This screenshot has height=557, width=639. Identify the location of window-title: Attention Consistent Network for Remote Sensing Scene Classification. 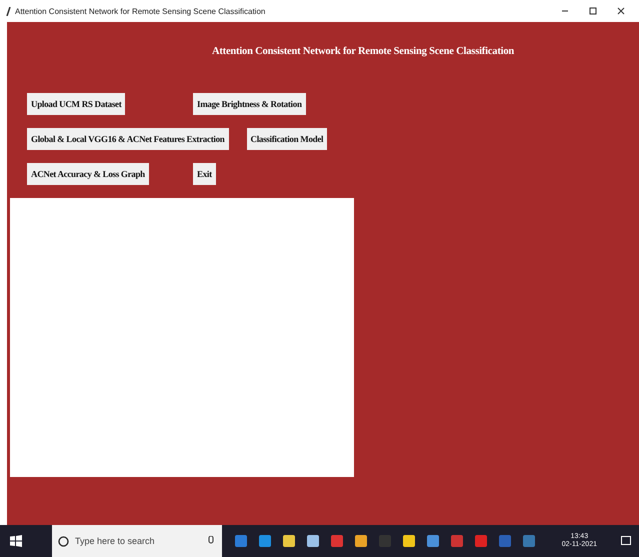
(140, 11).